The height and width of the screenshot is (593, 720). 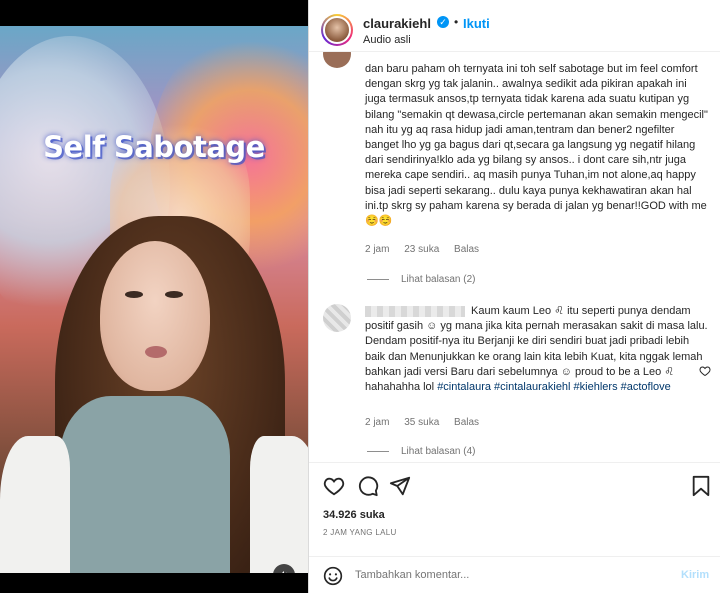 I want to click on avatar-image, so click(x=337, y=30).